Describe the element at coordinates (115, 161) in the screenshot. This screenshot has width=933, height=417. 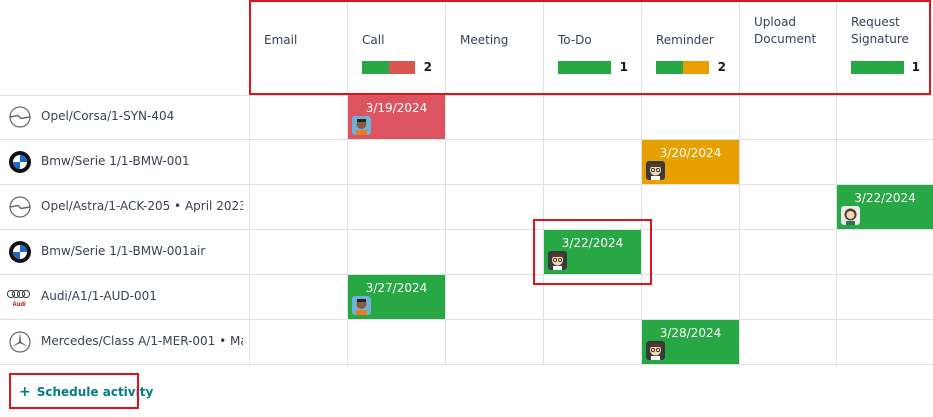
I see `row-record-name: Bmw/Serie 1/1-BMW-001` at that location.